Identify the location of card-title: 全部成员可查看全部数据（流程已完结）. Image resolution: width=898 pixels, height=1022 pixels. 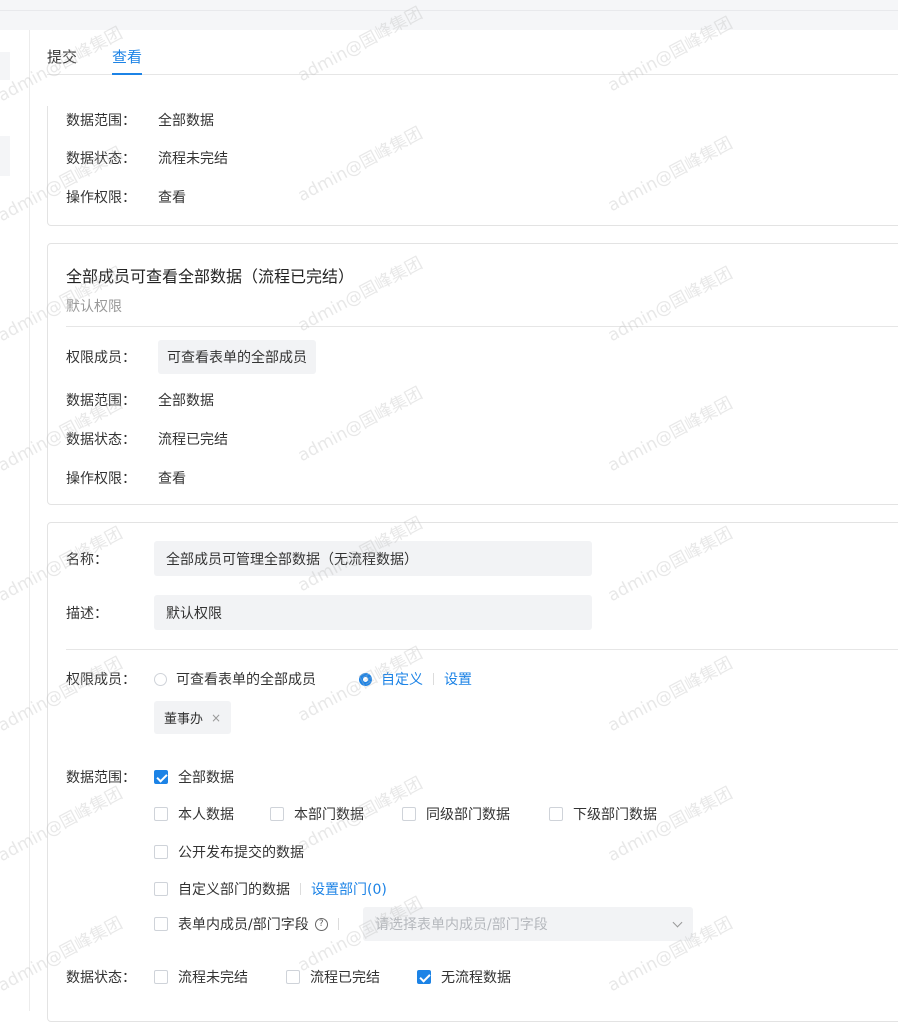
(210, 276).